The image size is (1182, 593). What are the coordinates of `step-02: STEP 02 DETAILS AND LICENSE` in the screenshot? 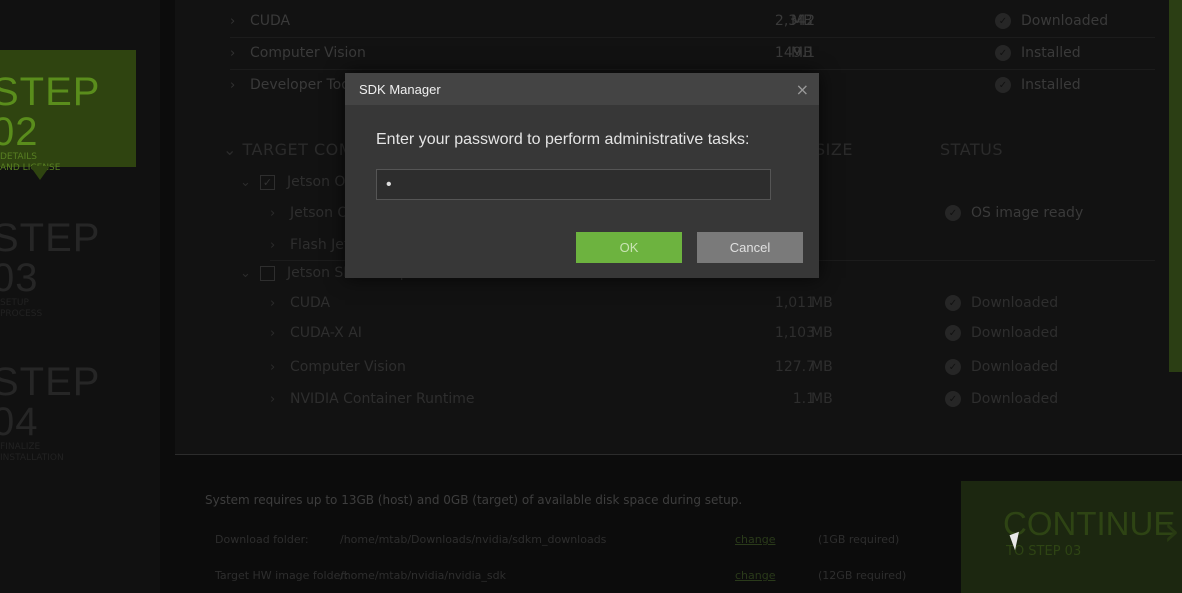 It's located at (68, 111).